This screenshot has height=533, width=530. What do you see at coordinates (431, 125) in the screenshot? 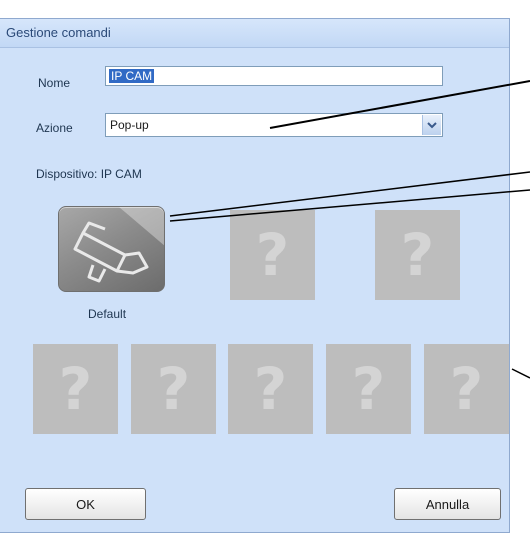
I see `chevron-down-icon` at bounding box center [431, 125].